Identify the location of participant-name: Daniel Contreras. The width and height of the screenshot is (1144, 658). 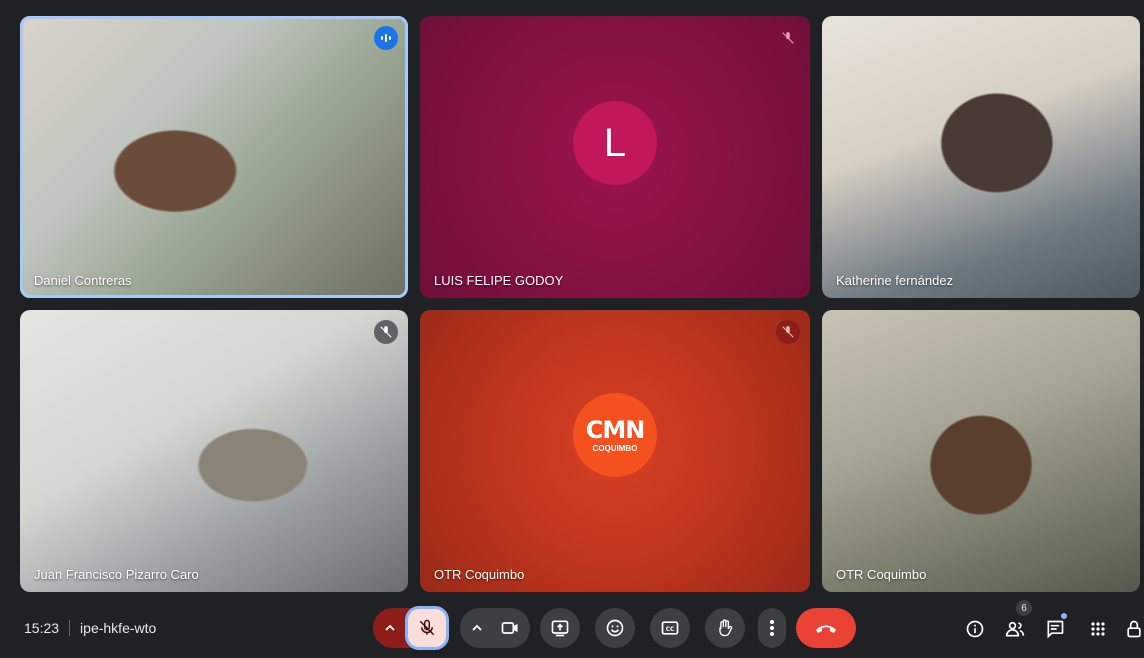
(83, 280).